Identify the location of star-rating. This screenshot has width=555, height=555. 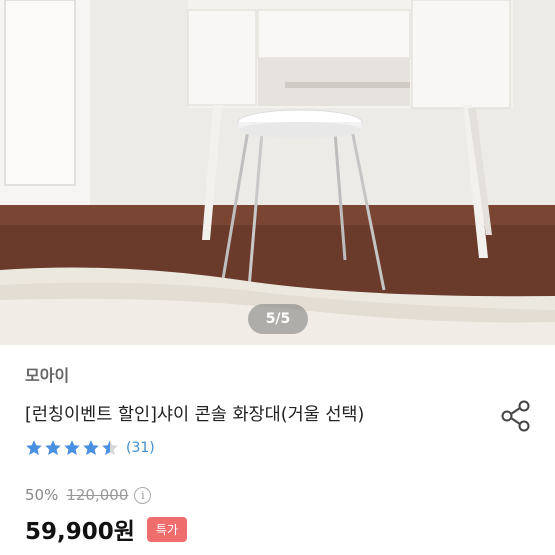
(72, 448).